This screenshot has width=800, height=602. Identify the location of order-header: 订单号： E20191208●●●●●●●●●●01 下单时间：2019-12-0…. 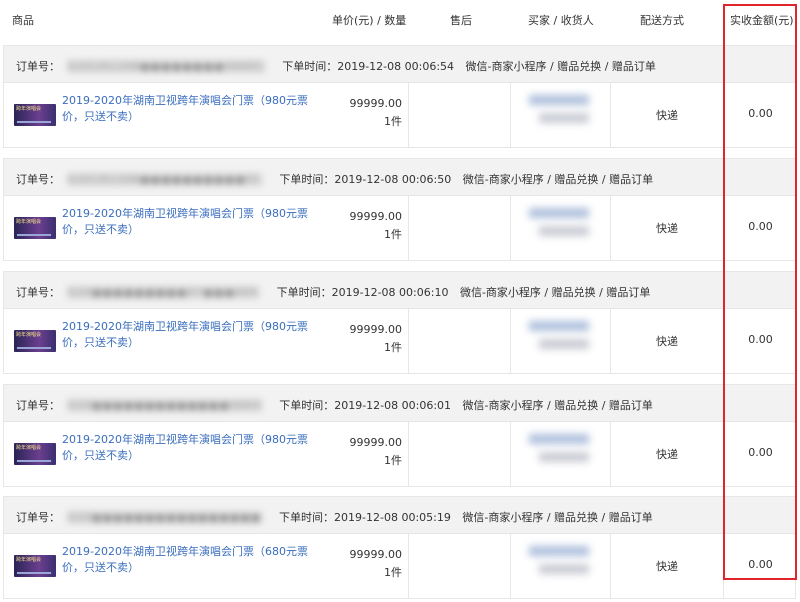
(399, 177).